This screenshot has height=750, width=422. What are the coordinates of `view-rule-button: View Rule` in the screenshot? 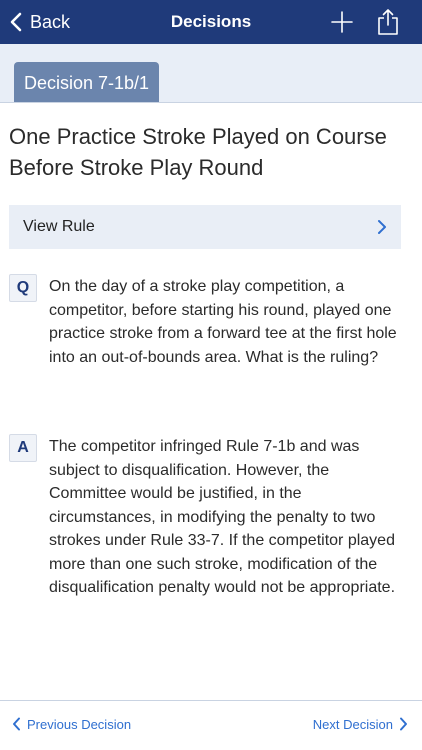 It's located at (205, 227).